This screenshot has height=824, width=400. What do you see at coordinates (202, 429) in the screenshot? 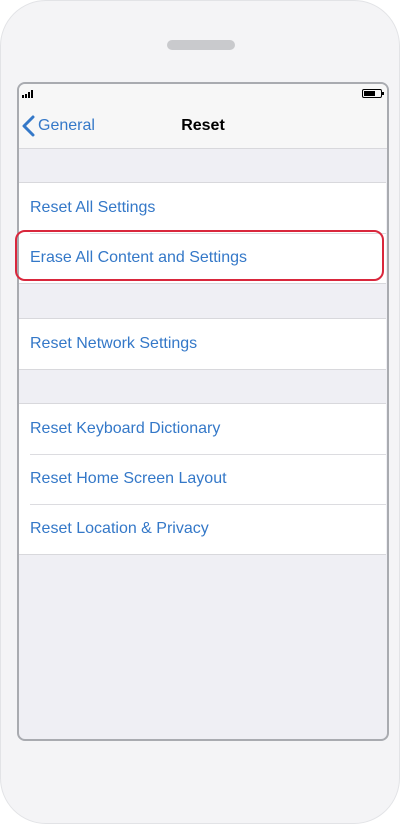
I see `reset-keyboard-dictionary-button: Reset Keyboard Dictionary` at bounding box center [202, 429].